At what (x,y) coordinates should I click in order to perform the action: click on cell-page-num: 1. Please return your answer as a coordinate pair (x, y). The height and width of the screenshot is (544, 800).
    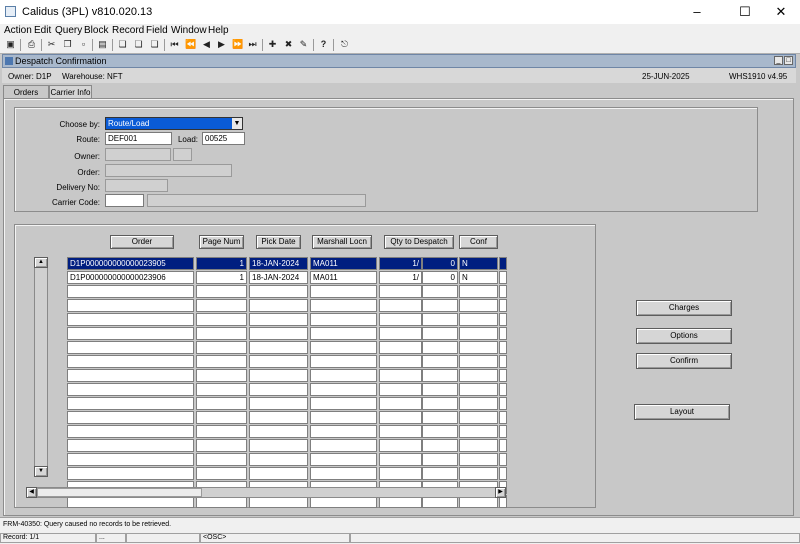
    Looking at the image, I should click on (221, 263).